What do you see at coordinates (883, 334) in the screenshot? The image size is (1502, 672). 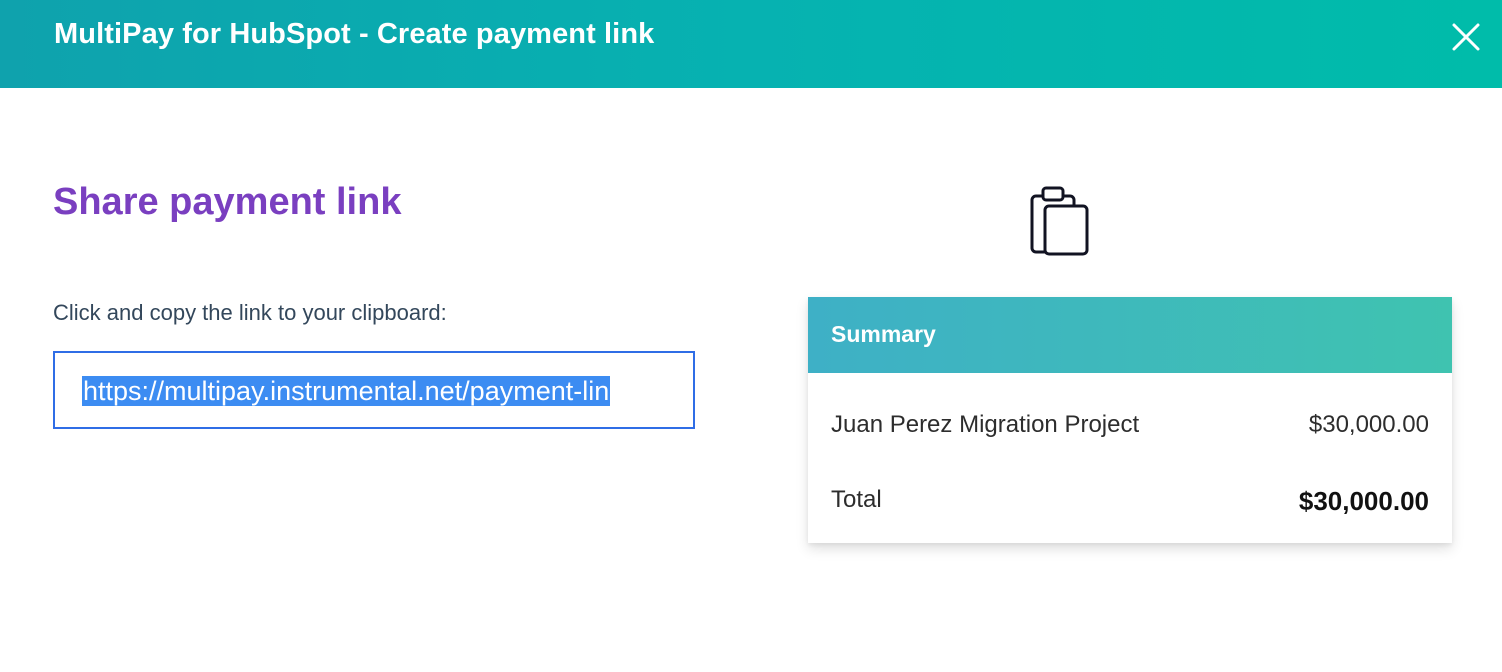 I see `summary-title: Summary` at bounding box center [883, 334].